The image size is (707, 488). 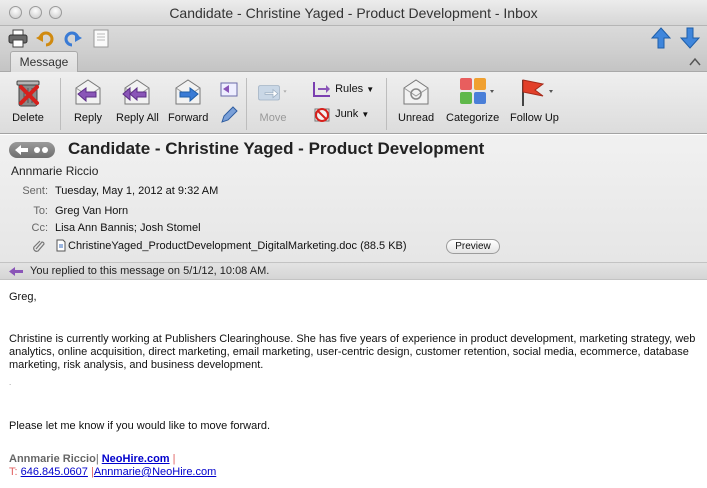 What do you see at coordinates (416, 118) in the screenshot?
I see `unread-label: Unread` at bounding box center [416, 118].